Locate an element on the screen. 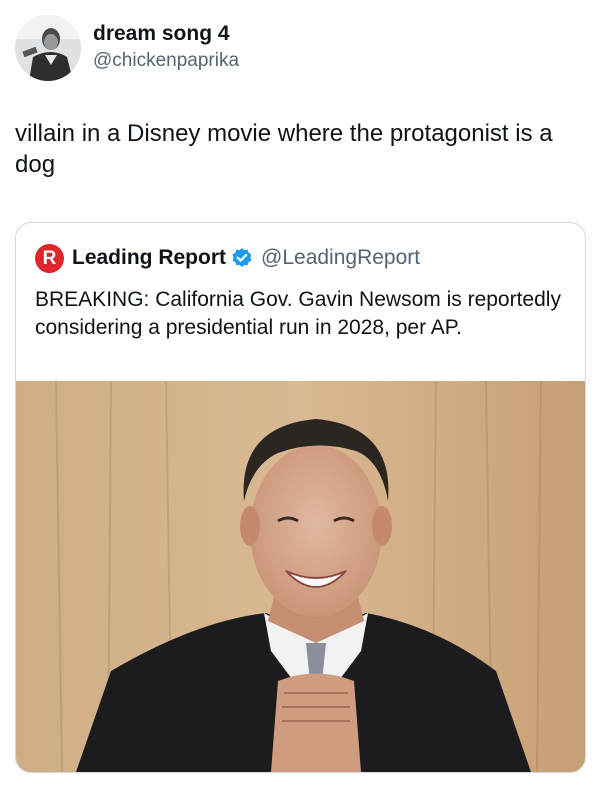 This screenshot has width=599, height=795. logo-letter: R is located at coordinates (49, 258).